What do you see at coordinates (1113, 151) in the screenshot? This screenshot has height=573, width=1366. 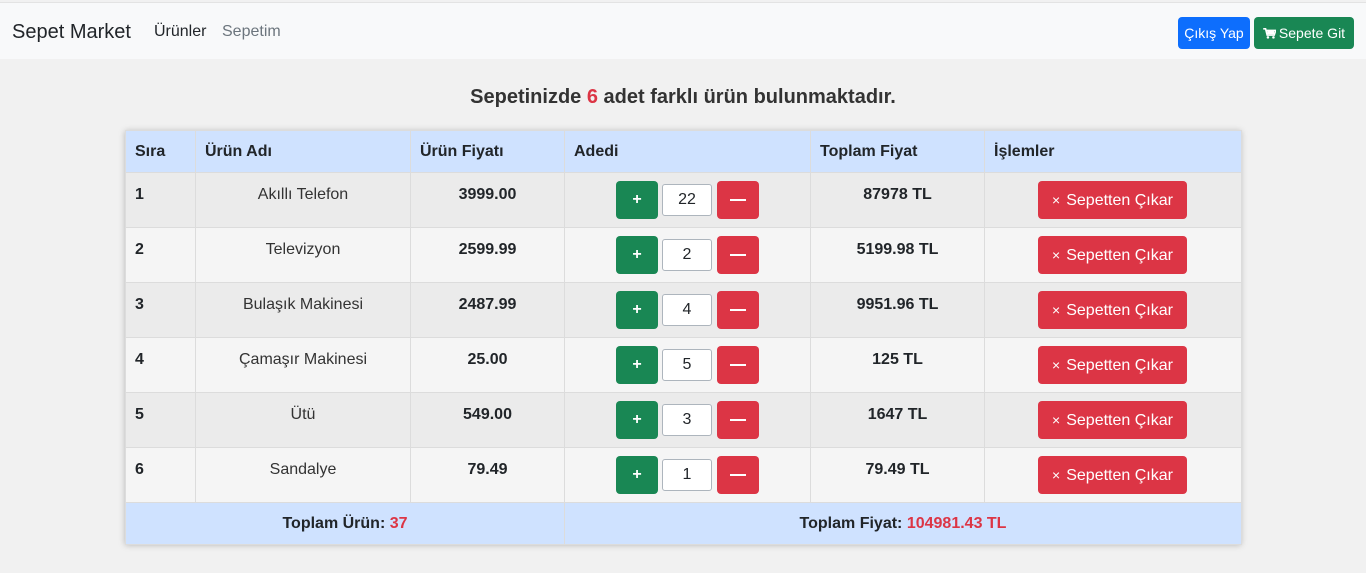 I see `header-islemler: İşlemler` at bounding box center [1113, 151].